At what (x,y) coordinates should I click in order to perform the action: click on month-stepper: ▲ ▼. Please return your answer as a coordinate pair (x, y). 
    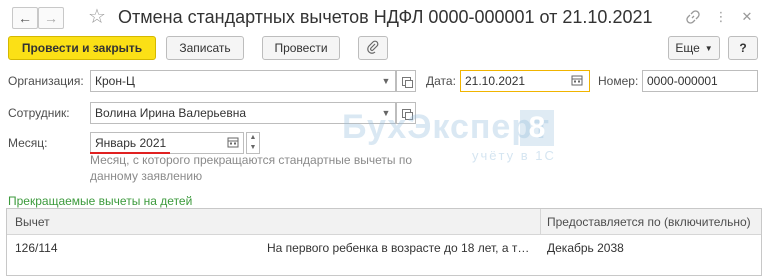
    Looking at the image, I should click on (253, 143).